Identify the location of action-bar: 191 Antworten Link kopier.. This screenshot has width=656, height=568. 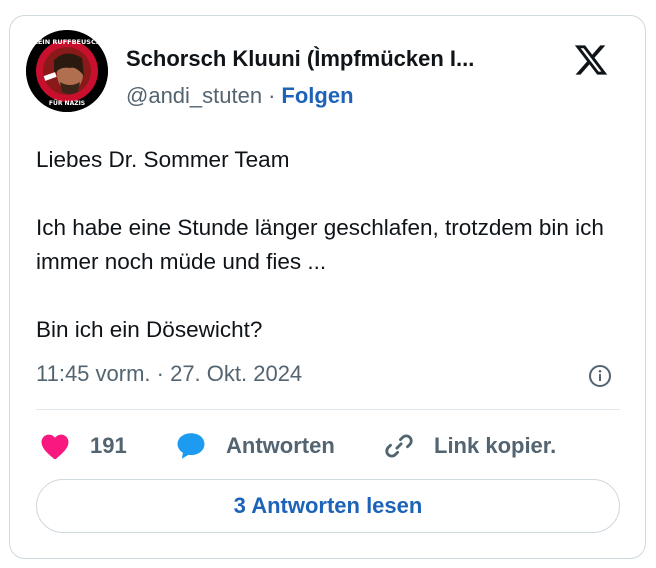
(328, 446).